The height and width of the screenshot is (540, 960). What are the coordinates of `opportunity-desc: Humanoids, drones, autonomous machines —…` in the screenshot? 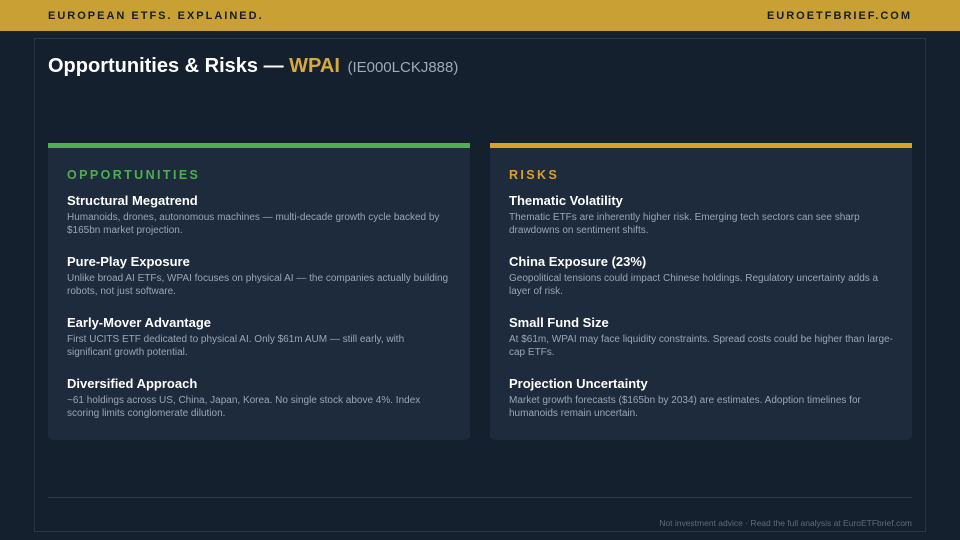 It's located at (253, 224).